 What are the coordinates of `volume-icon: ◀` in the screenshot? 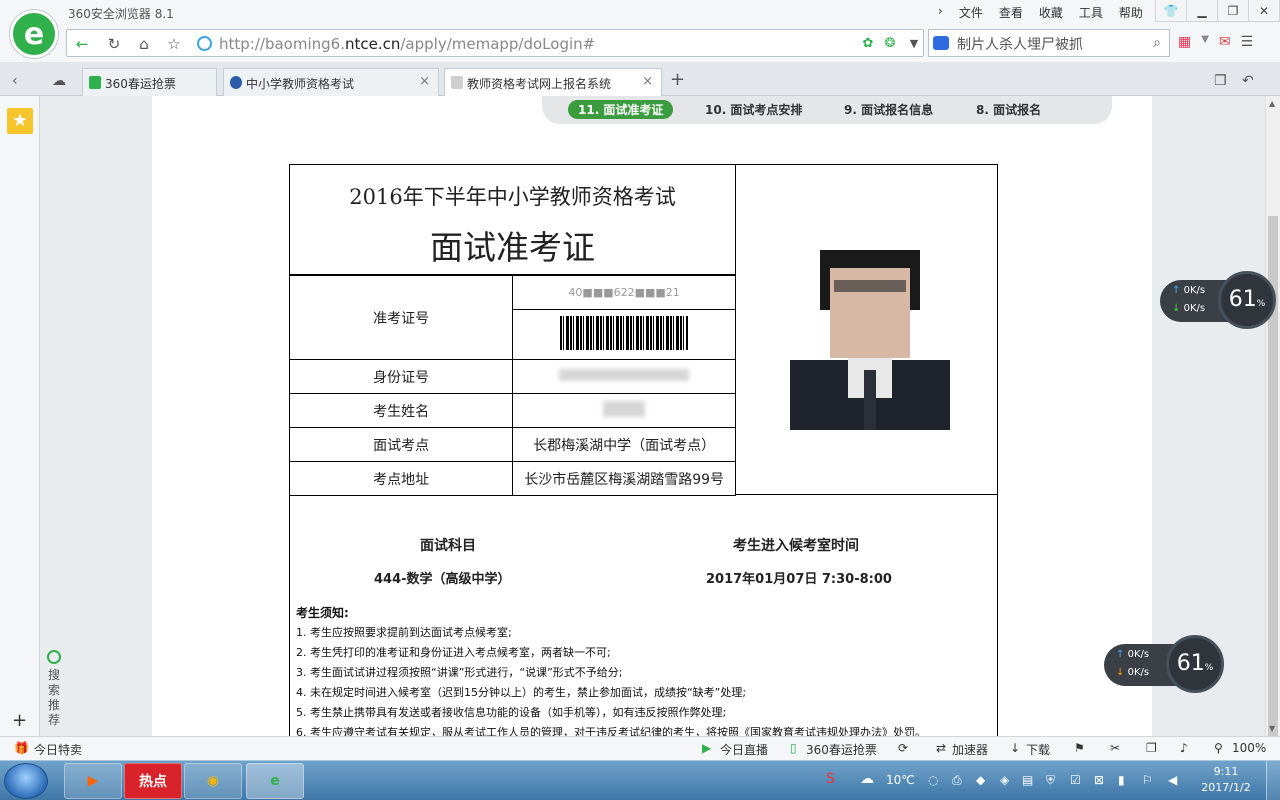 It's located at (1172, 780).